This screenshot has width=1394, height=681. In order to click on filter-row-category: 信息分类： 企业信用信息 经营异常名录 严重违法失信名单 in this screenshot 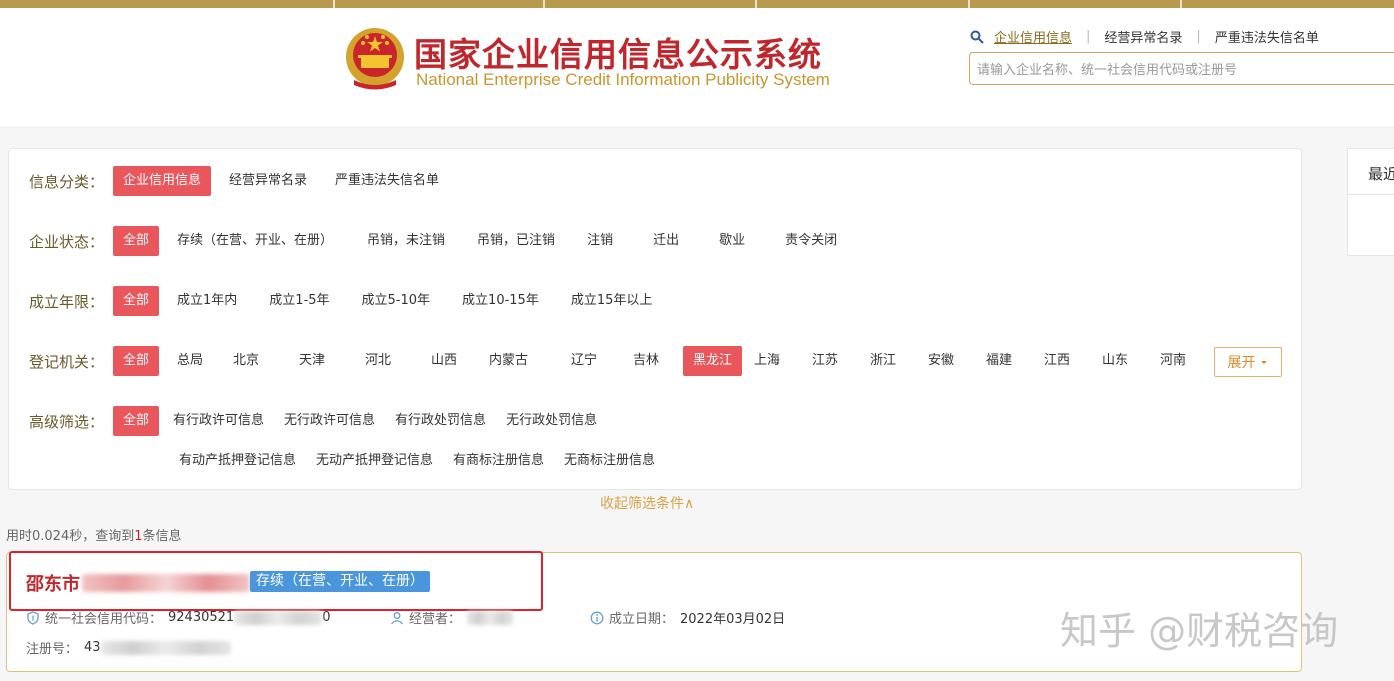, I will do `click(233, 181)`.